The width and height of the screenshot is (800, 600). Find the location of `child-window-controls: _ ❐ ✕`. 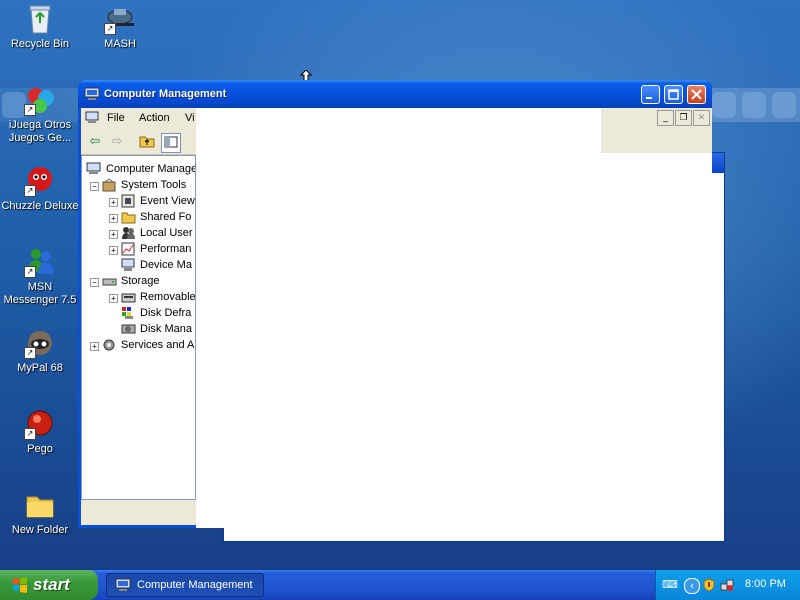

child-window-controls: _ ❐ ✕ is located at coordinates (684, 118).